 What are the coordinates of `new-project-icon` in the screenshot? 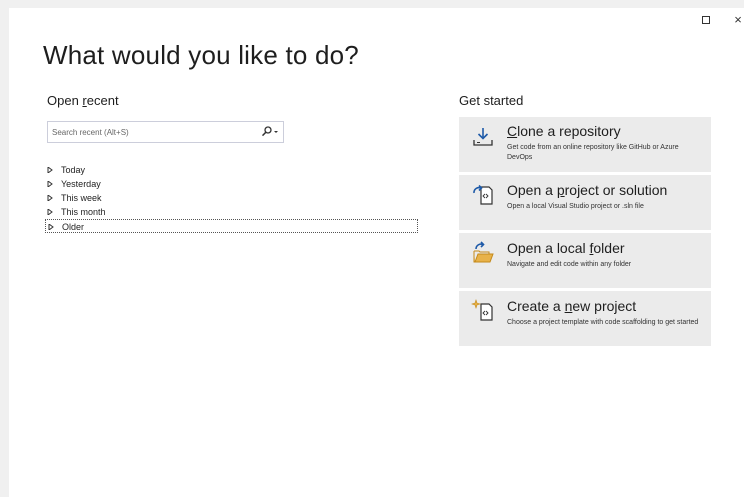 It's located at (482, 310).